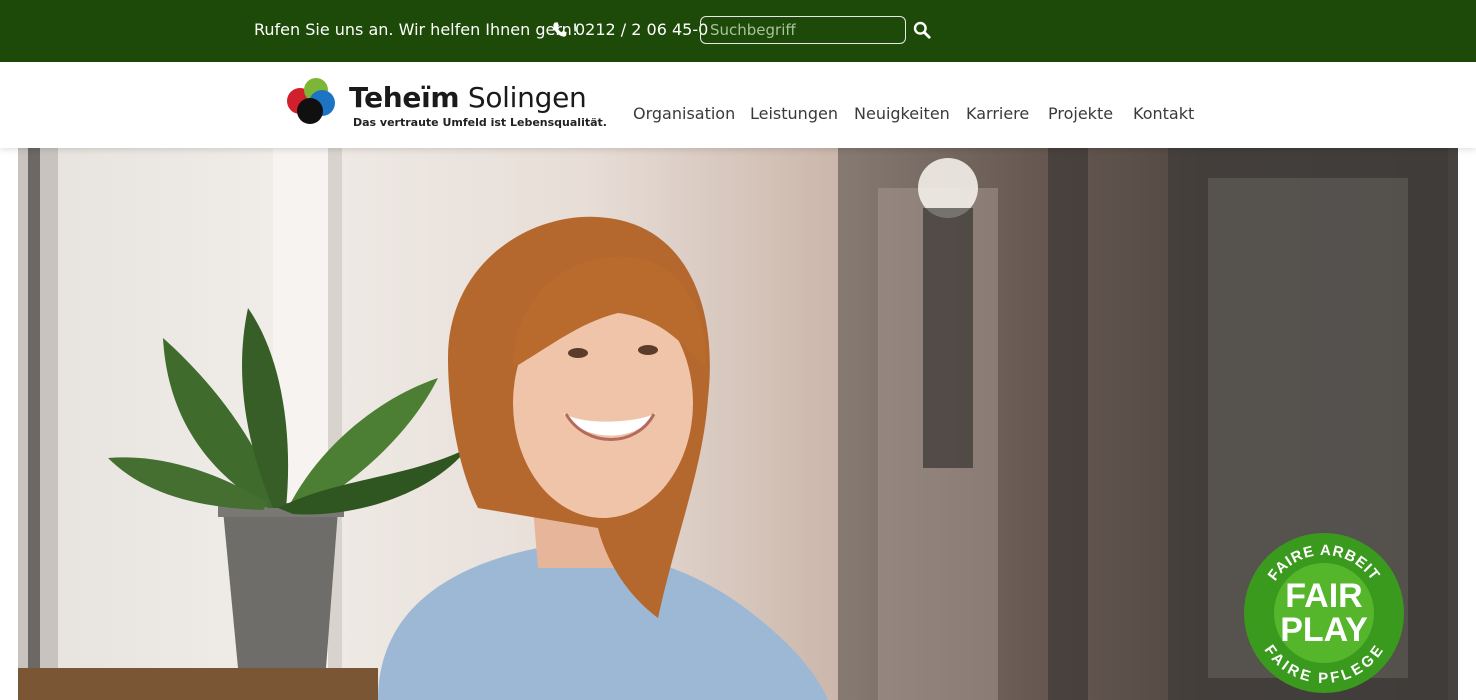 This screenshot has width=1476, height=700. I want to click on fair-play-badge-graphic: FAIRE ARBEIT FAIRE PFLEGE FAIR PLAY, so click(1324, 613).